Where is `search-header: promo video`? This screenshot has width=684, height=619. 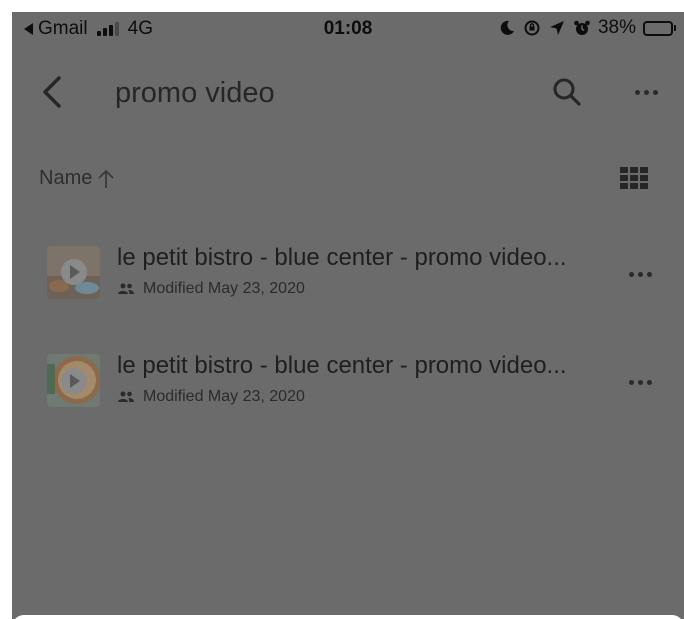
search-header: promo video is located at coordinates (348, 92).